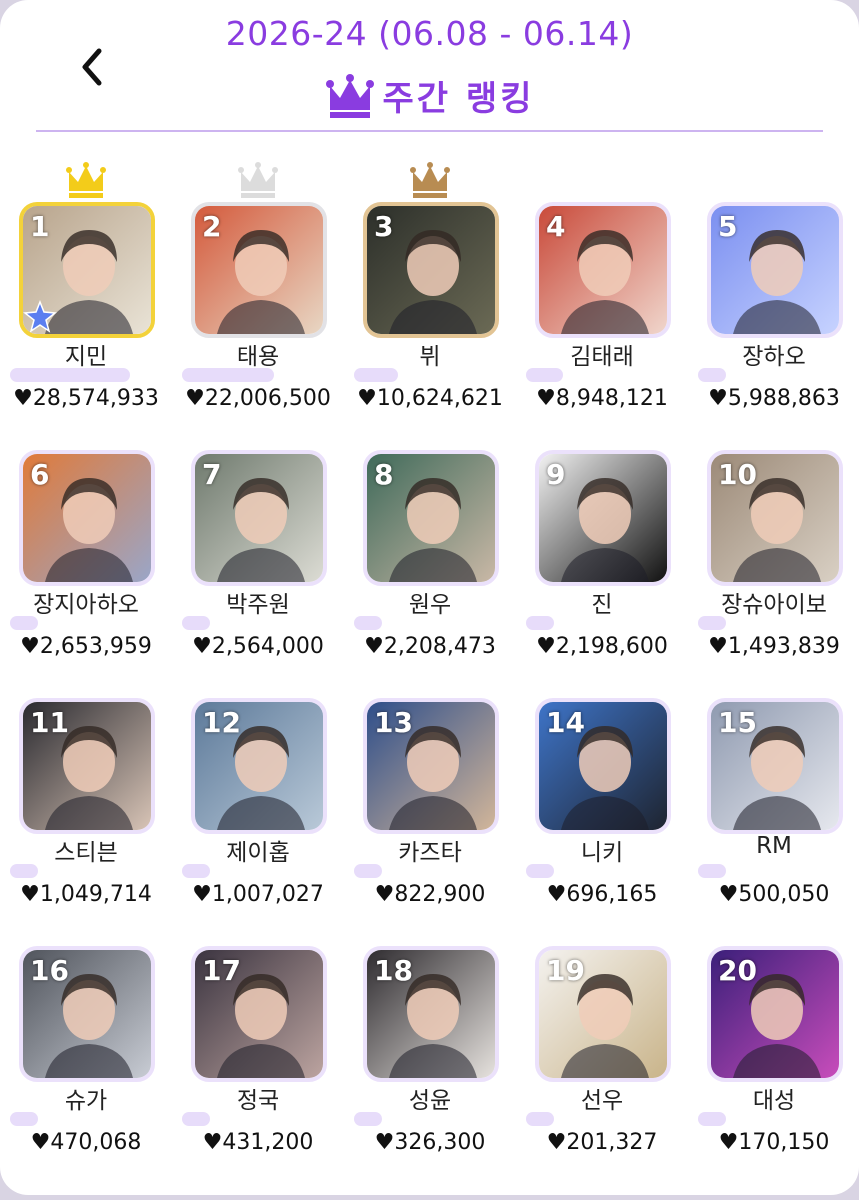 Image resolution: width=859 pixels, height=1200 pixels. Describe the element at coordinates (602, 1101) in the screenshot. I see `artist-name: 선우` at that location.